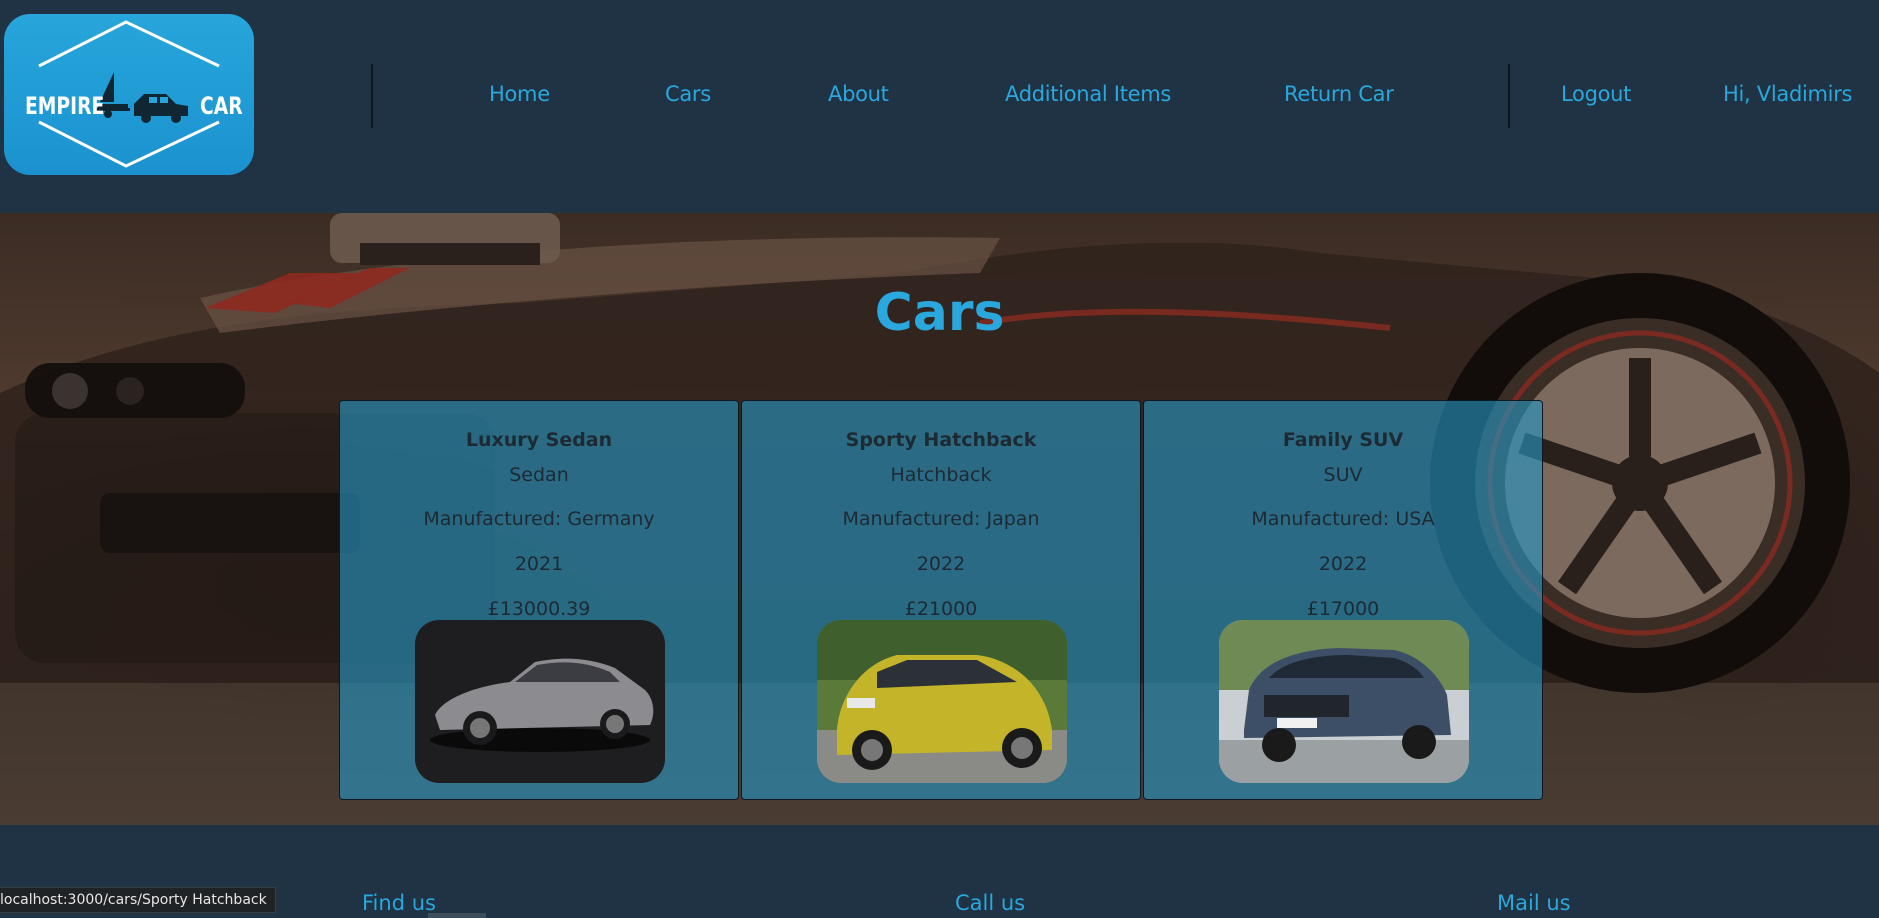  Describe the element at coordinates (1343, 609) in the screenshot. I see `car-price: £17000` at that location.